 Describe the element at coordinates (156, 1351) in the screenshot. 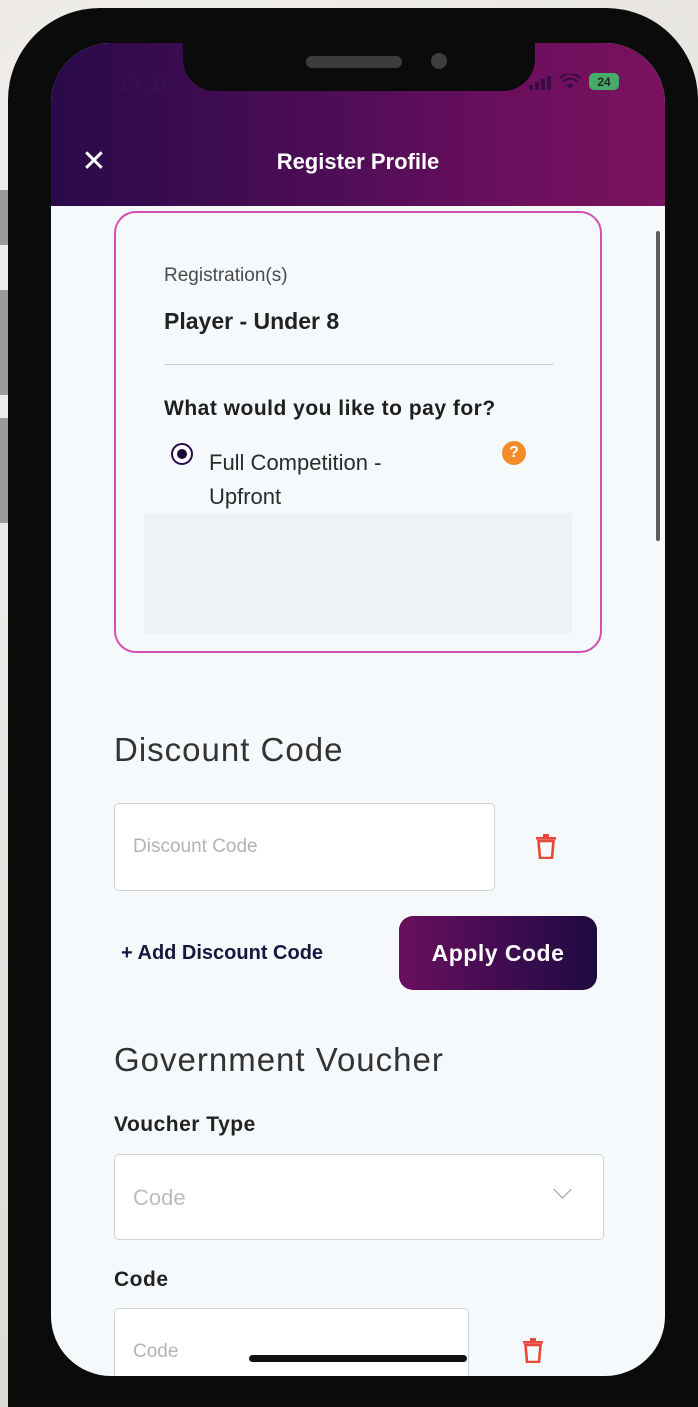

I see `voucher-code-placeholder: Code` at that location.